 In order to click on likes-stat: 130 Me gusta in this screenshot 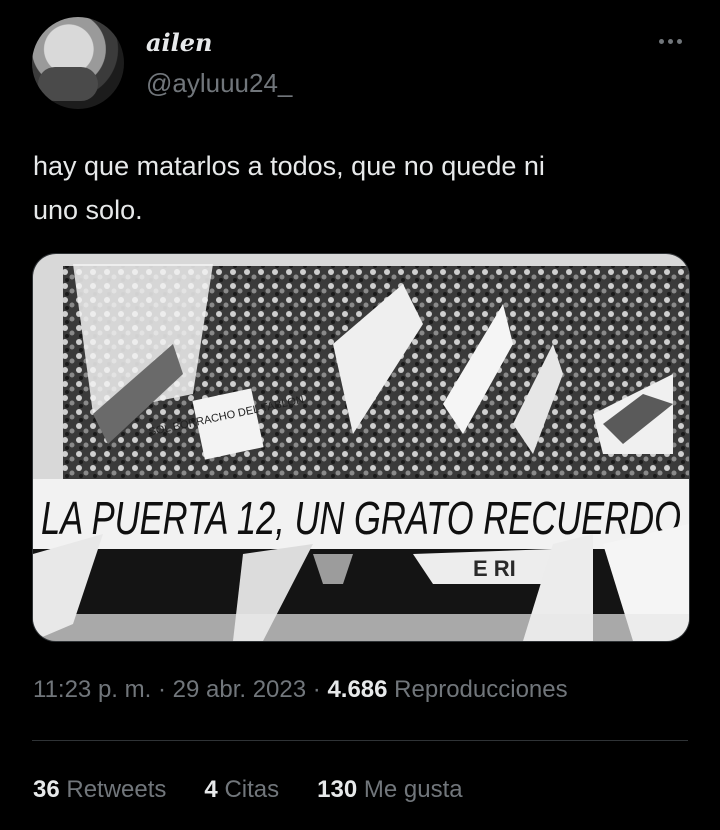, I will do `click(389, 790)`.